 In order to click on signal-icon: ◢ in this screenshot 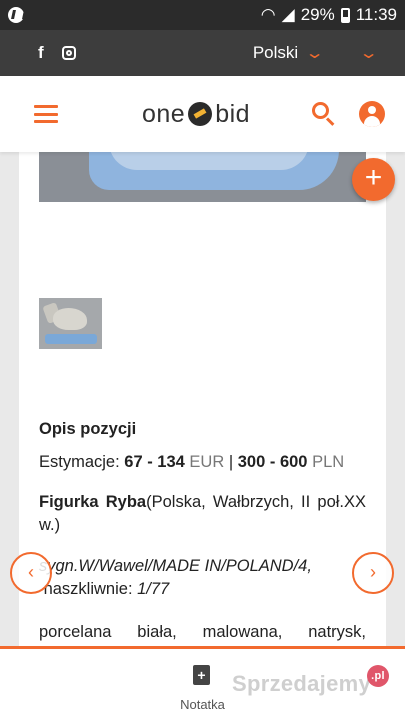, I will do `click(288, 14)`.